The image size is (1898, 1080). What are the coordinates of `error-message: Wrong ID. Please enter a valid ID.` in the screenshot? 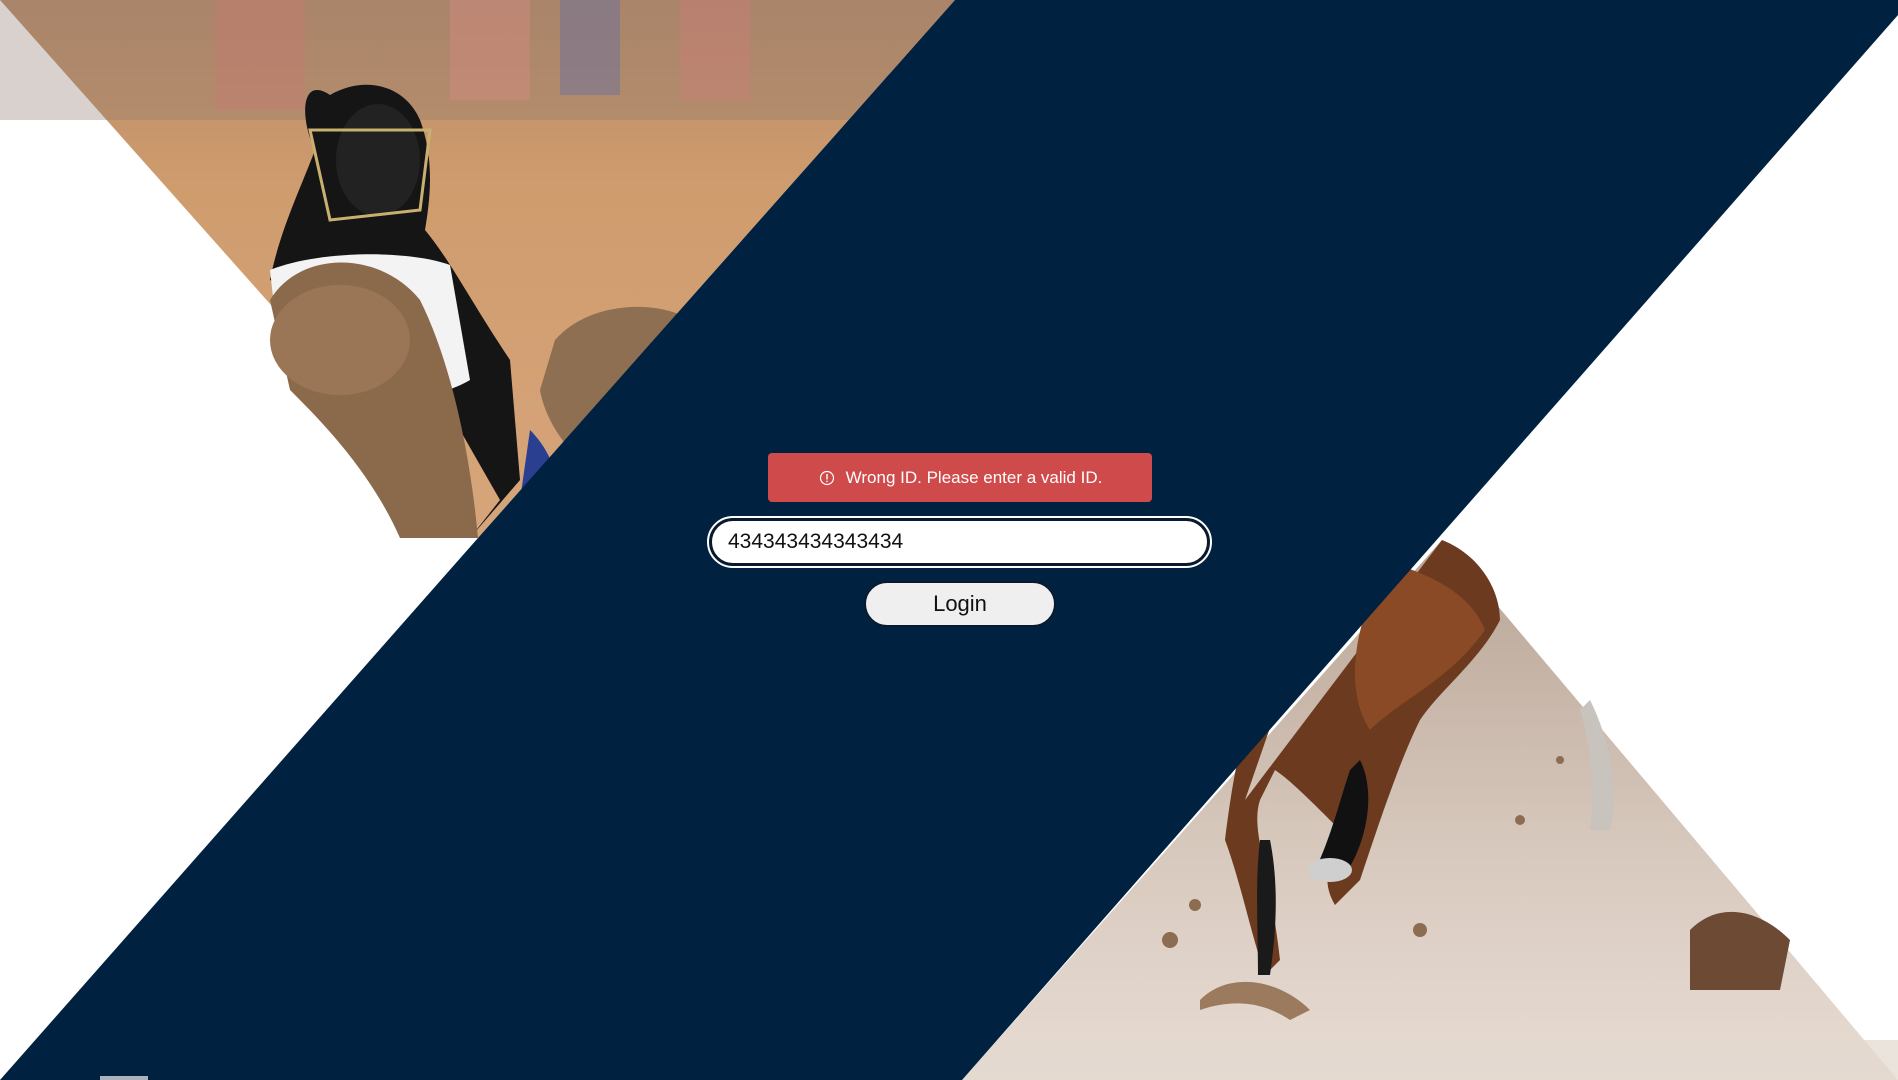 It's located at (974, 477).